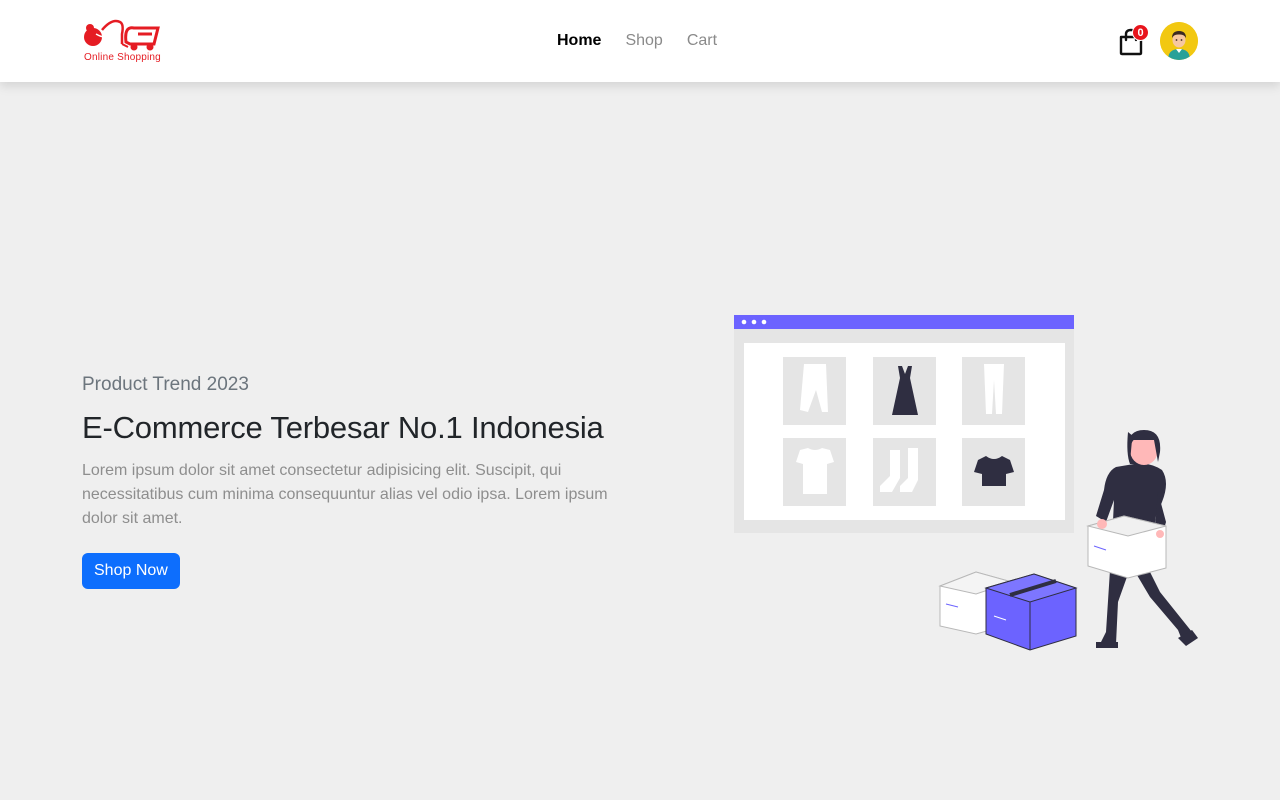 The image size is (1280, 800). What do you see at coordinates (1008, 611) in the screenshot?
I see `boxes-graphic` at bounding box center [1008, 611].